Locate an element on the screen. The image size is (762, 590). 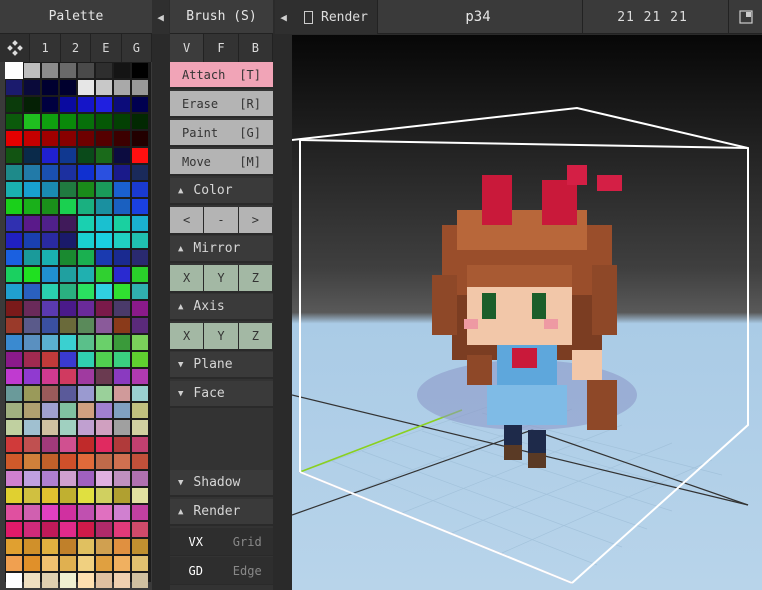
brush-tab-v: V is located at coordinates (187, 48).